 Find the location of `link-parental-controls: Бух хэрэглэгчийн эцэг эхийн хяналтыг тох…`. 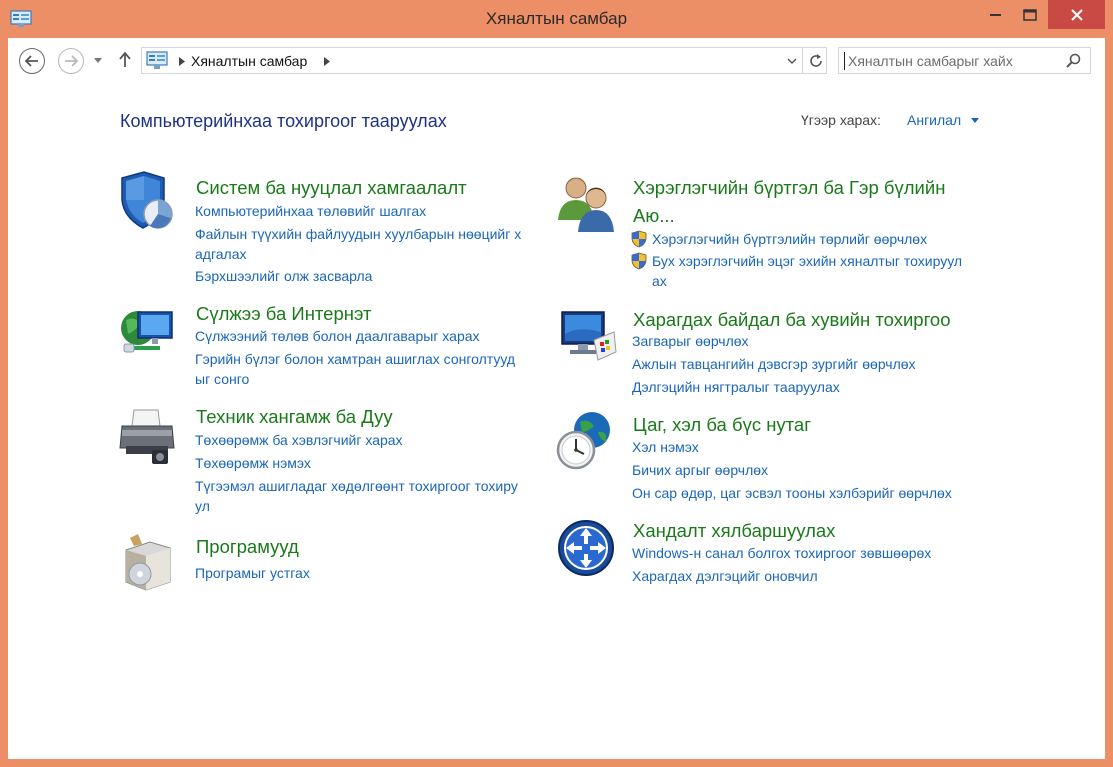

link-parental-controls: Бух хэрэглэгчийн эцэг эхийн хяналтыг тох… is located at coordinates (807, 261).